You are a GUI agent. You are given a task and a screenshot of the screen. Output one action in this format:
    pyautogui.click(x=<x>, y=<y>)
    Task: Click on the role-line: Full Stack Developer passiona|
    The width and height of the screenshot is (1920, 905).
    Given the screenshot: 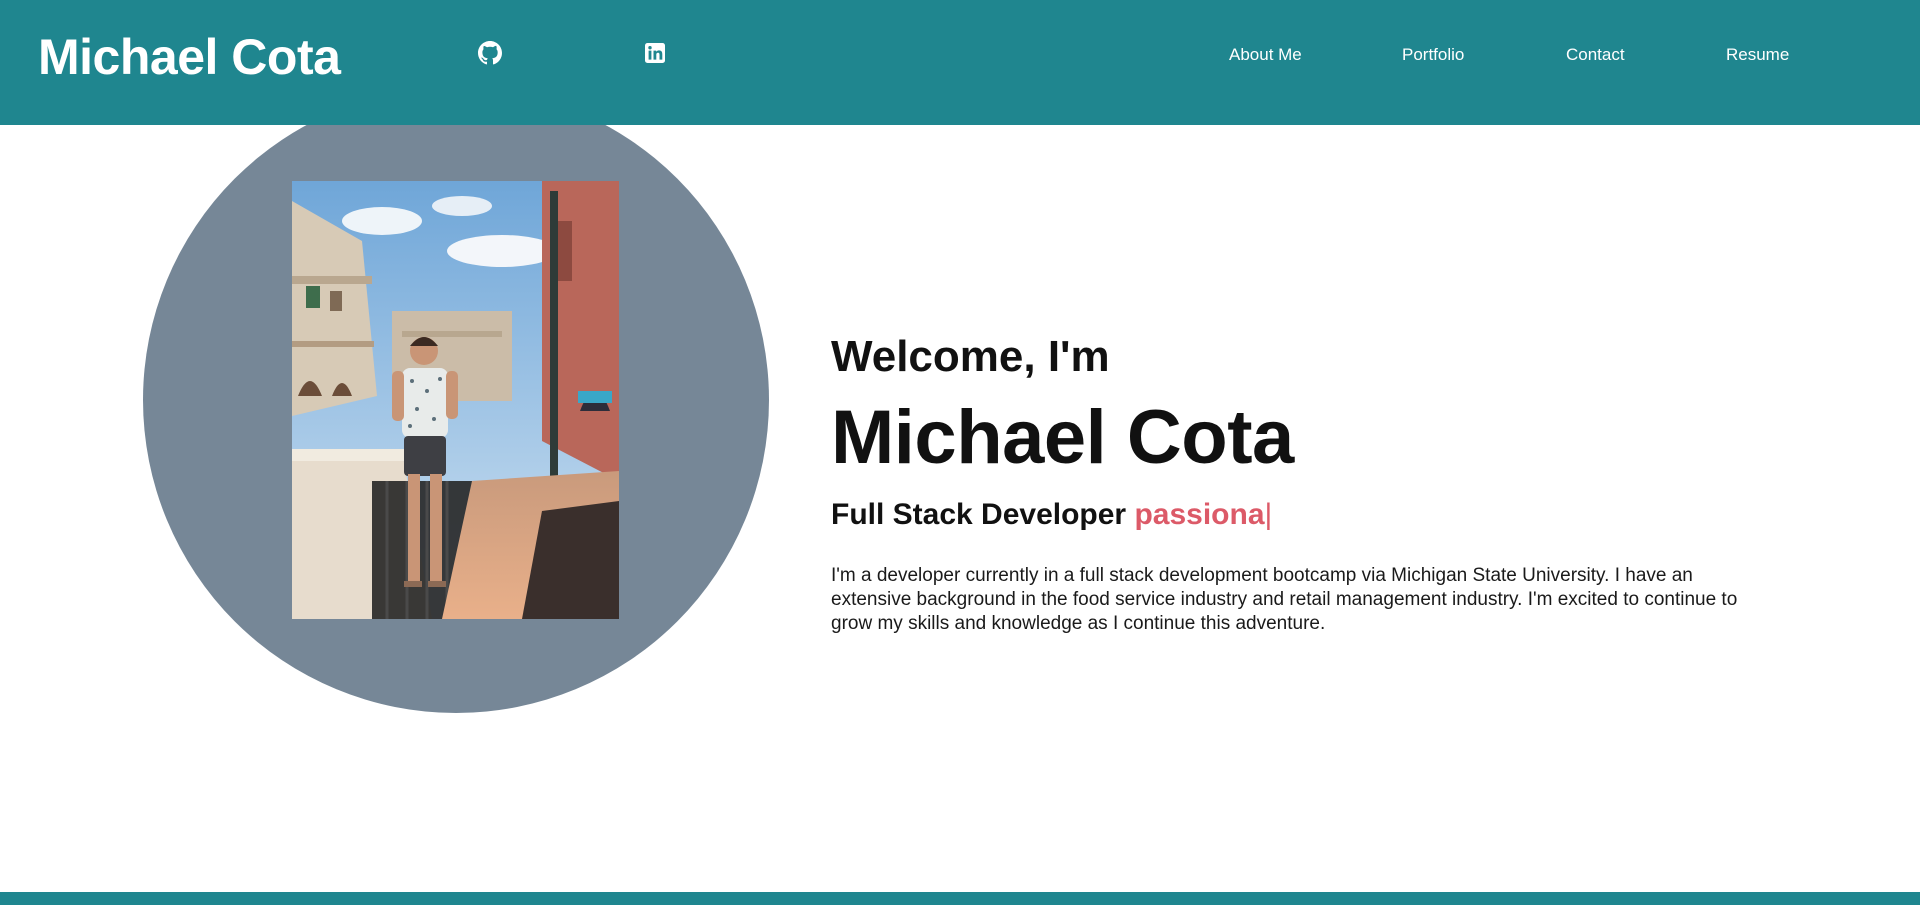 What is the action you would take?
    pyautogui.click(x=1291, y=515)
    